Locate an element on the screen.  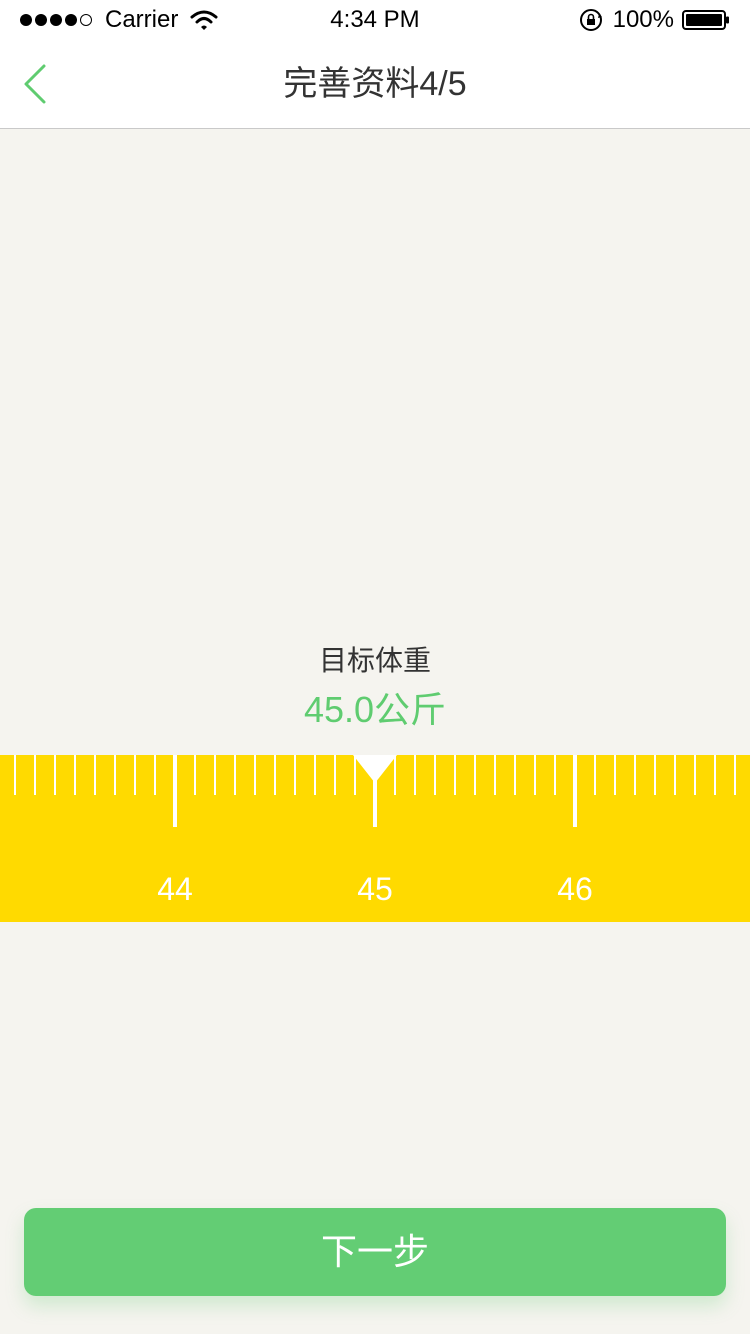
weight-number: 45.0 is located at coordinates (339, 709).